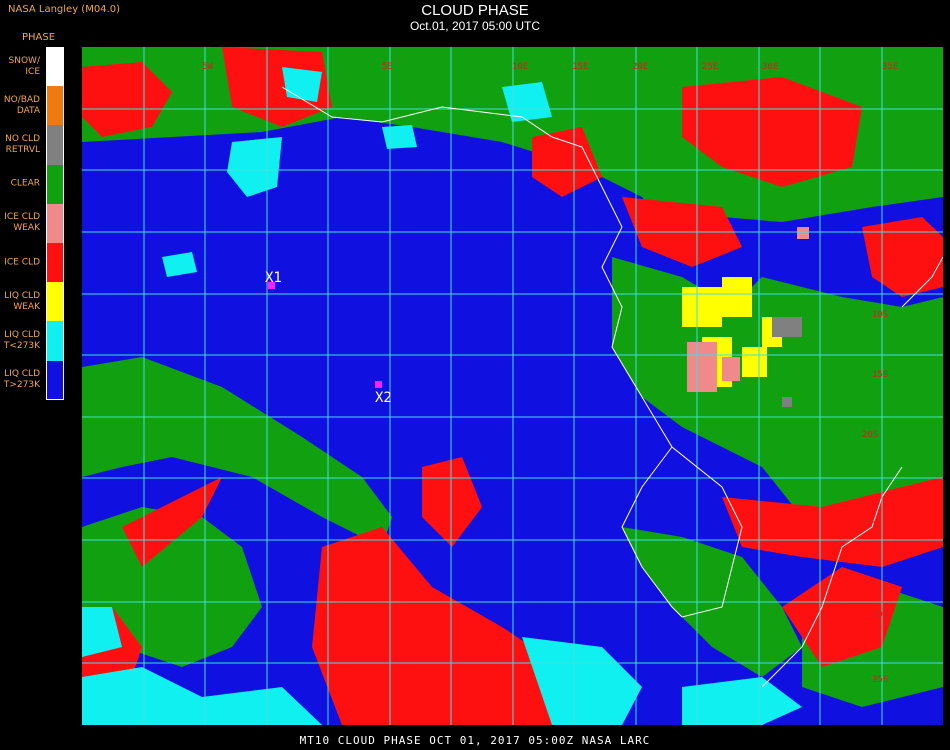 The image size is (950, 750). What do you see at coordinates (21, 340) in the screenshot?
I see `legend-label: LIQ CLD T<273K` at bounding box center [21, 340].